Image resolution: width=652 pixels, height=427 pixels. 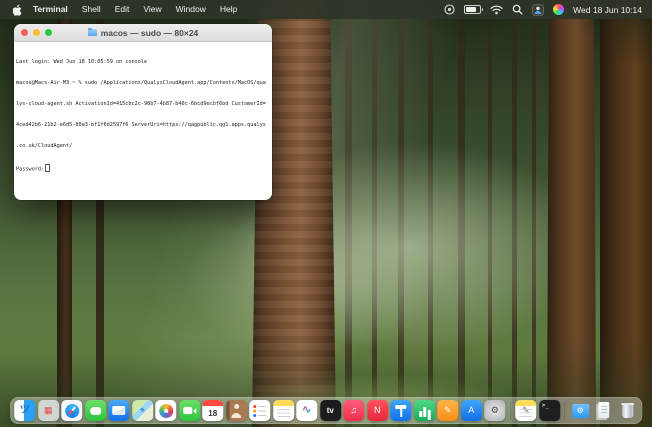 What do you see at coordinates (44, 146) in the screenshot?
I see `terminal-line: .co.uk/CloudAgent/` at bounding box center [44, 146].